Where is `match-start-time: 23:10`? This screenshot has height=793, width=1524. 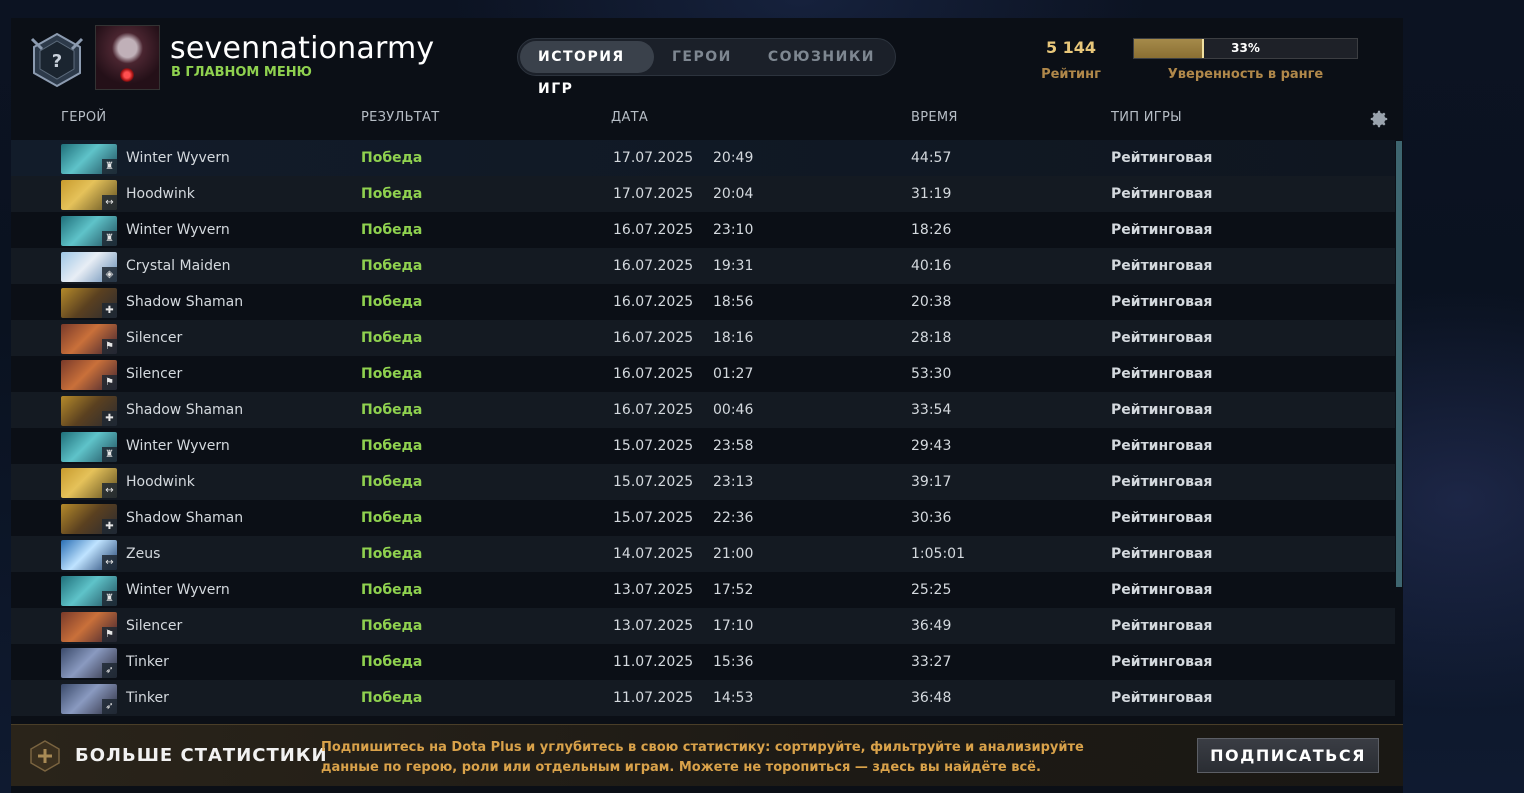 match-start-time: 23:10 is located at coordinates (733, 230).